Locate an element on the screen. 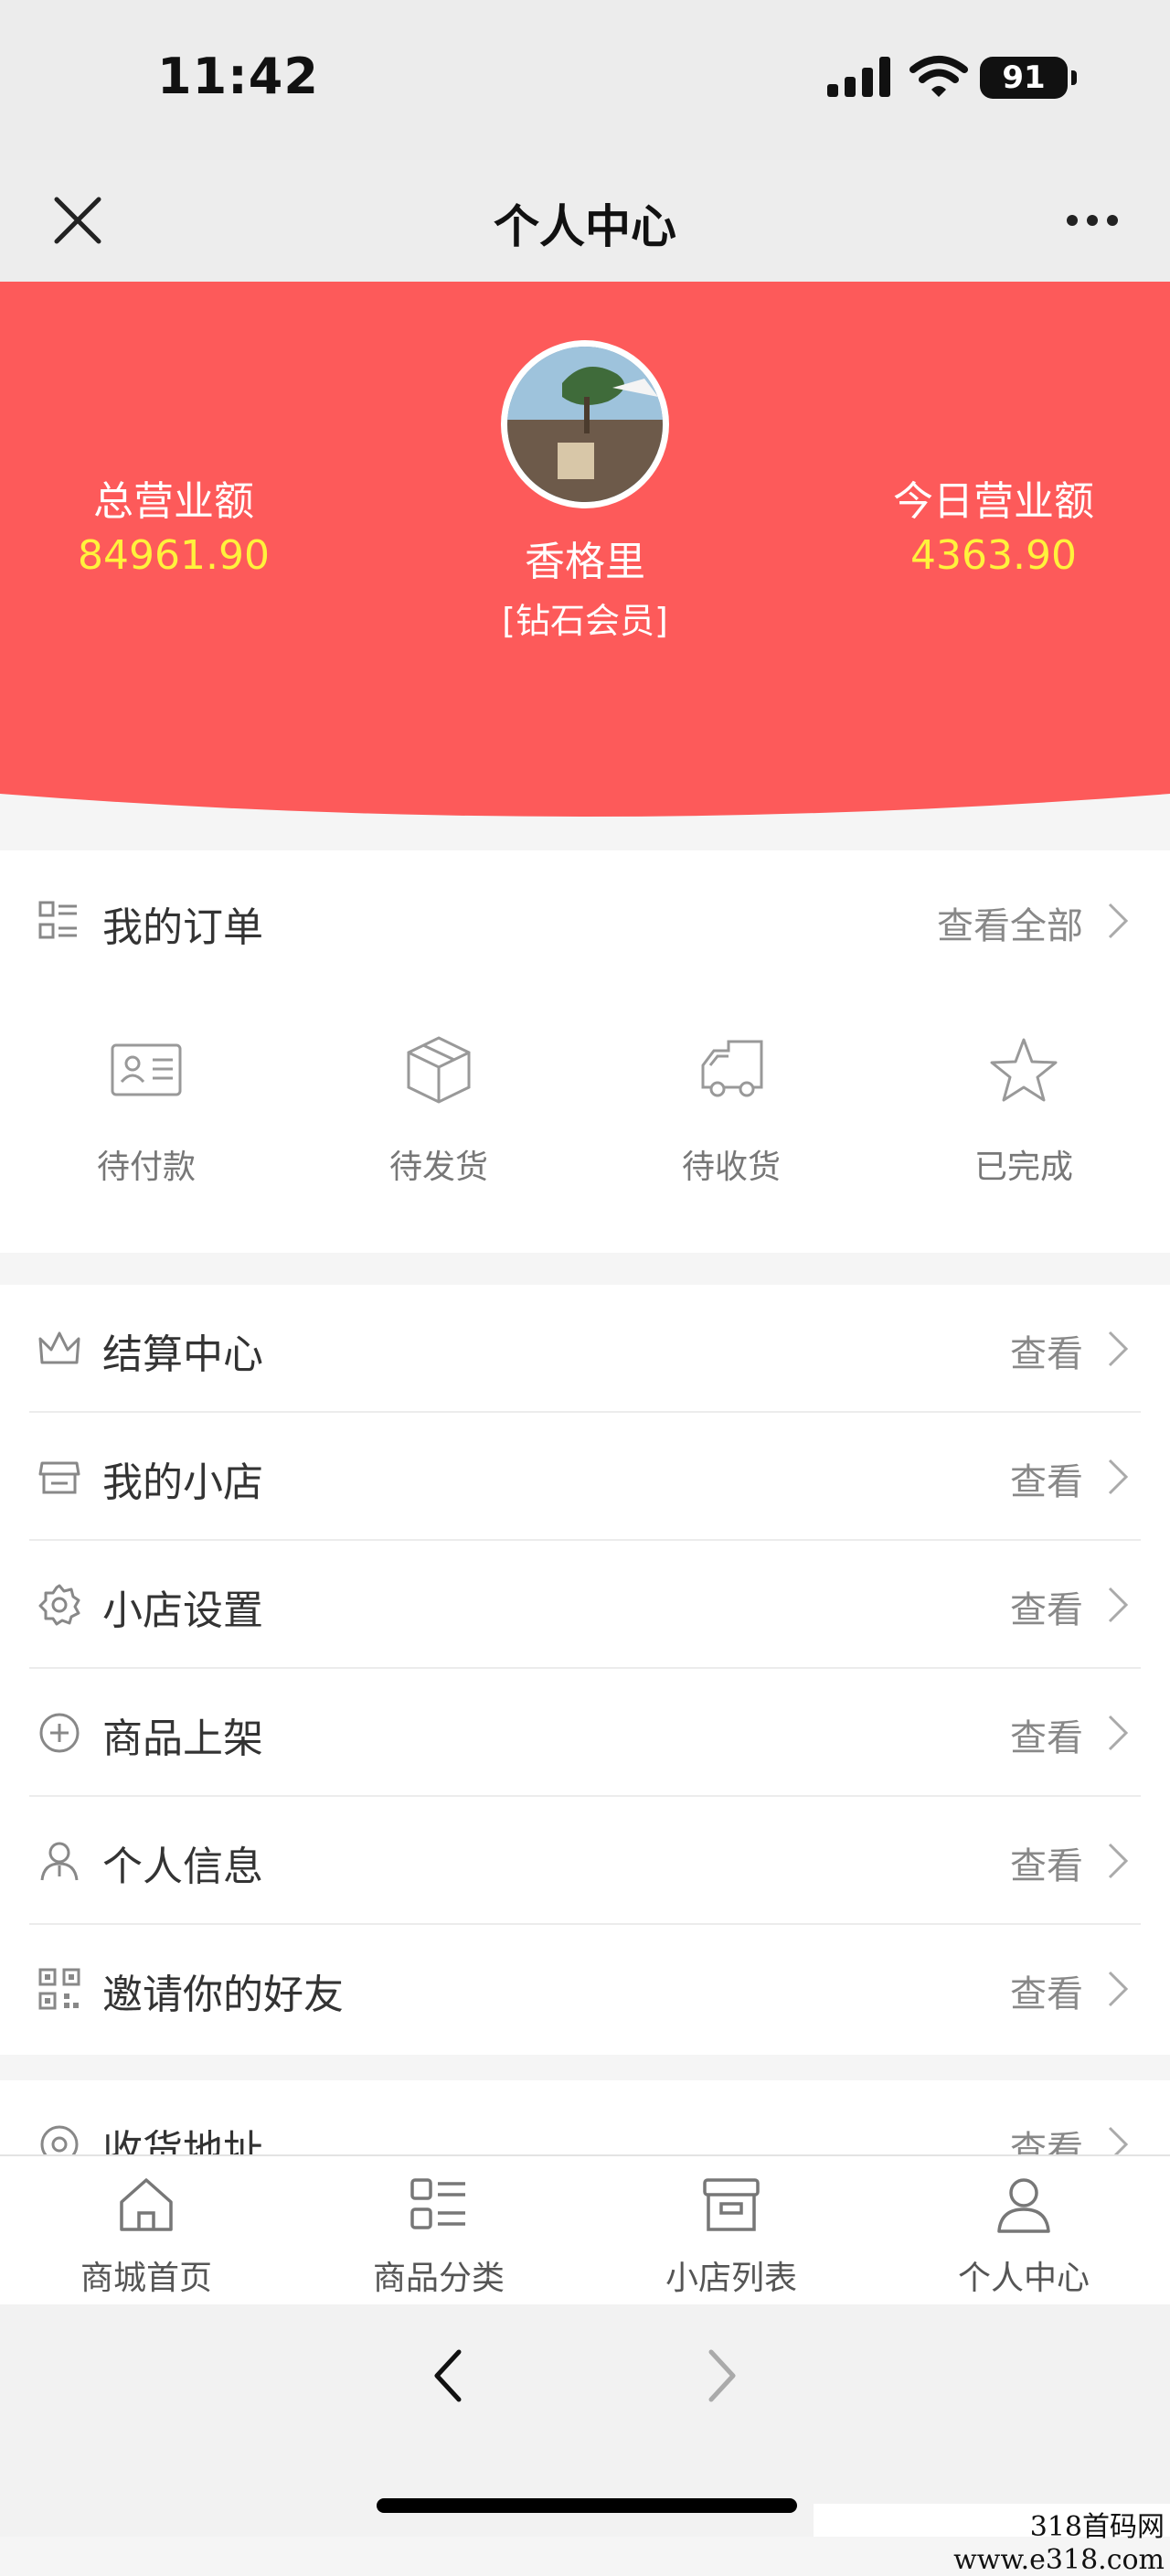 The width and height of the screenshot is (1170, 2576). avatar-photo-icon is located at coordinates (585, 424).